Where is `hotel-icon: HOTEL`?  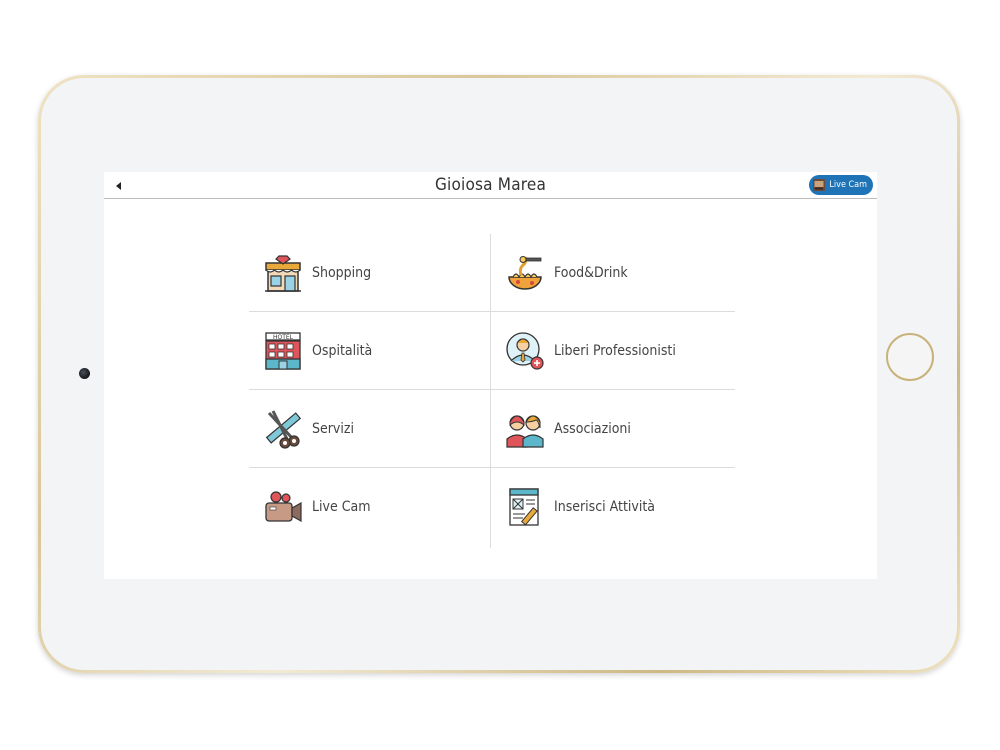 hotel-icon: HOTEL is located at coordinates (283, 351).